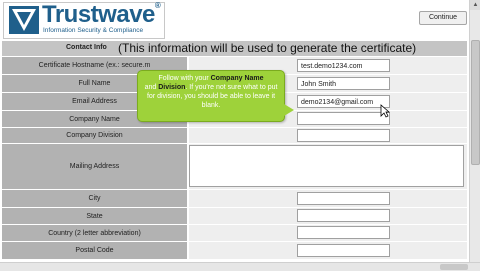 The image size is (480, 271). Describe the element at coordinates (24, 20) in the screenshot. I see `trustwave-logo-icon` at that location.